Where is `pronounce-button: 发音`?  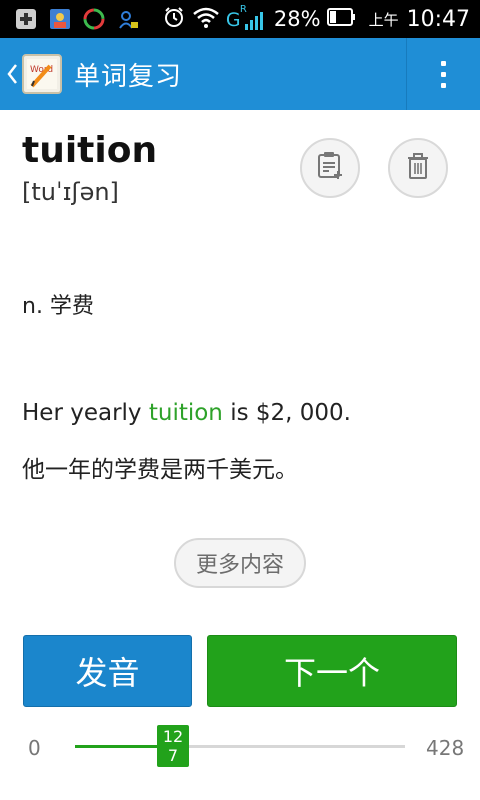 pronounce-button: 发音 is located at coordinates (107, 671).